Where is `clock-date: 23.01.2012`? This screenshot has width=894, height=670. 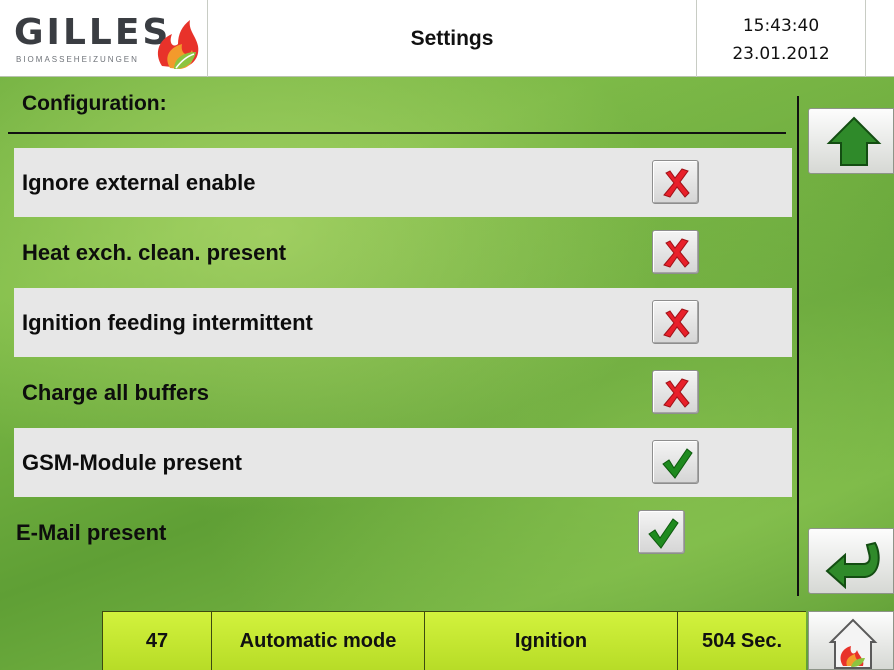
clock-date: 23.01.2012 is located at coordinates (781, 54).